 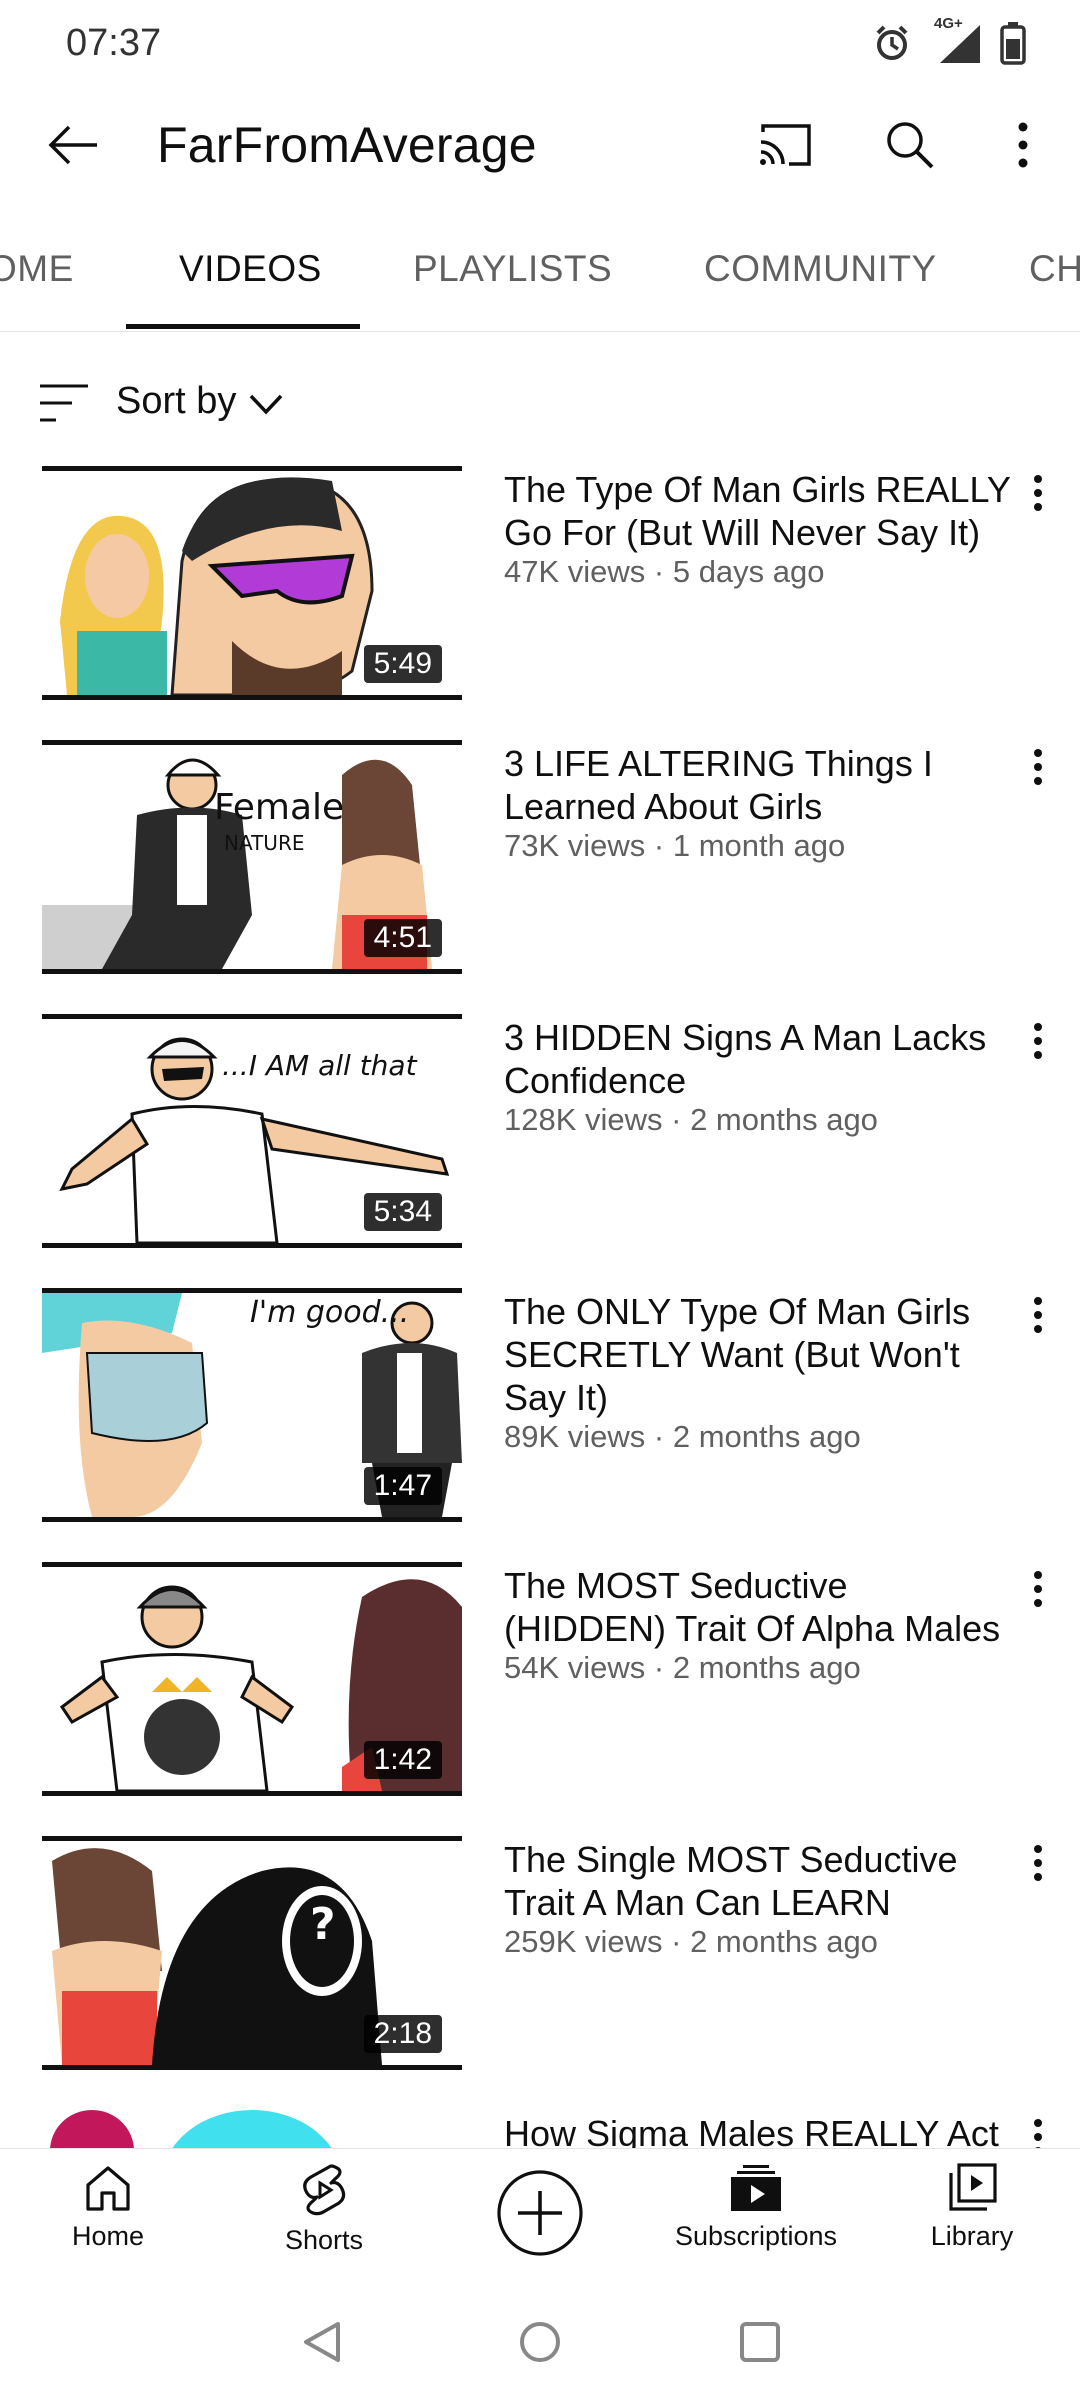 I want to click on more-options-button, so click(x=1023, y=145).